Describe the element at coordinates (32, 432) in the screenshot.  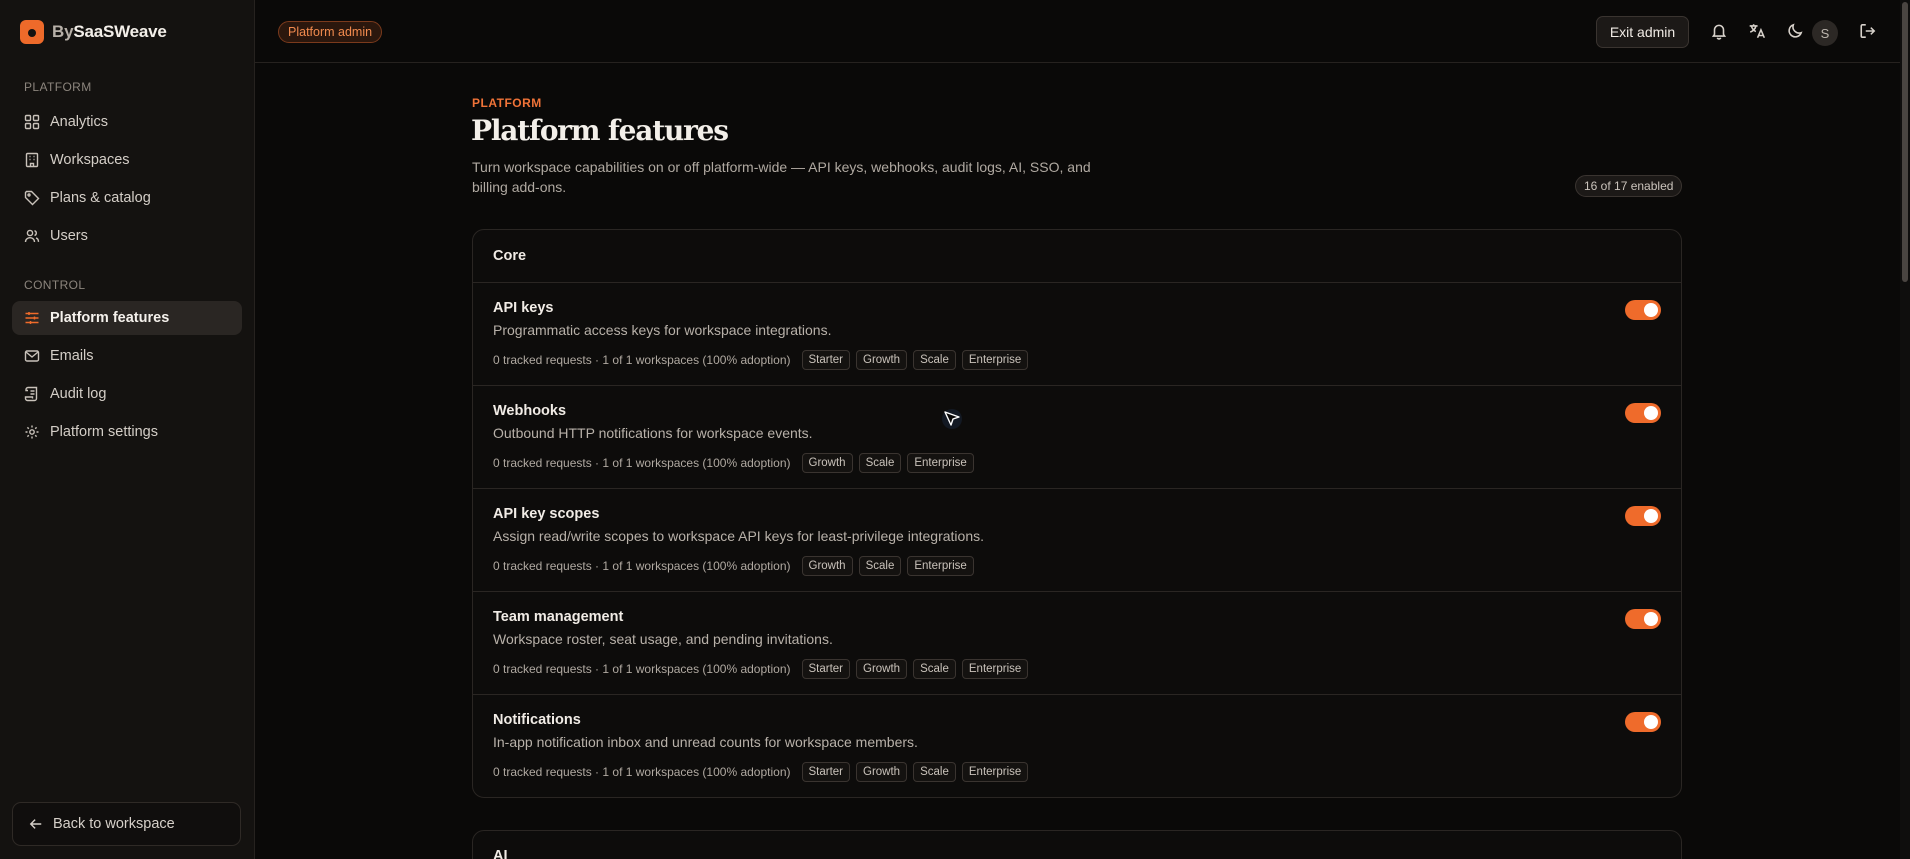
I see `gear-icon` at that location.